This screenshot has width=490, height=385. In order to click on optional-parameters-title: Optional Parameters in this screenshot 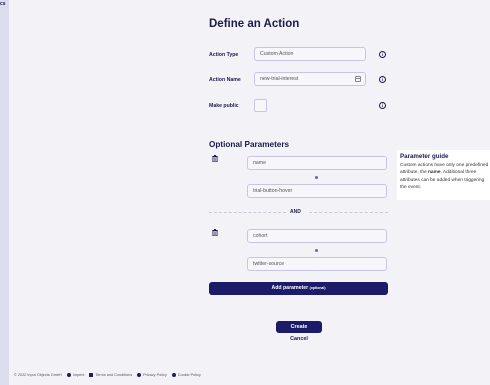, I will do `click(249, 144)`.